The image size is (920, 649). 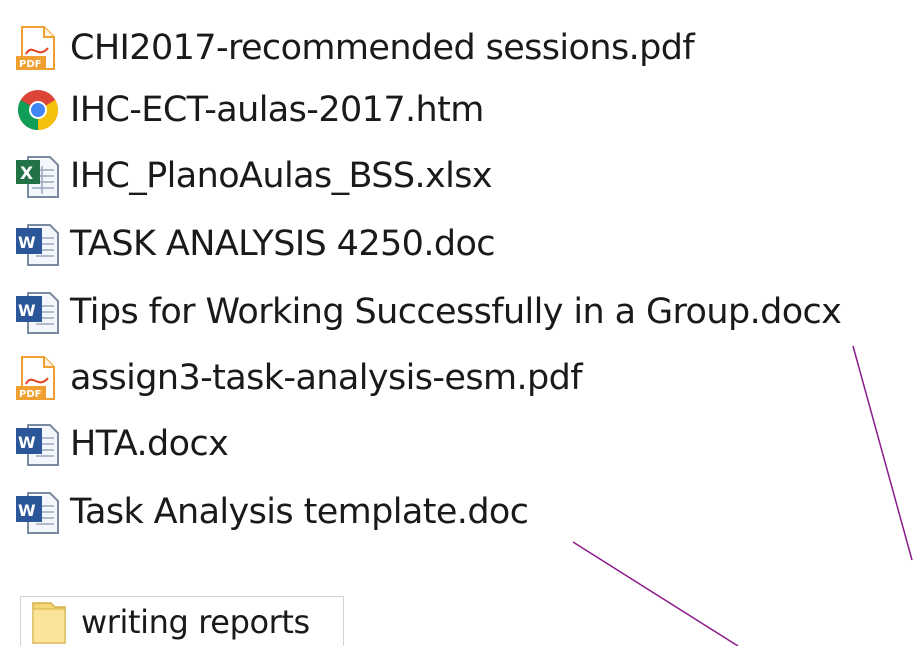 I want to click on annotation-line-template-doc, so click(x=655, y=593).